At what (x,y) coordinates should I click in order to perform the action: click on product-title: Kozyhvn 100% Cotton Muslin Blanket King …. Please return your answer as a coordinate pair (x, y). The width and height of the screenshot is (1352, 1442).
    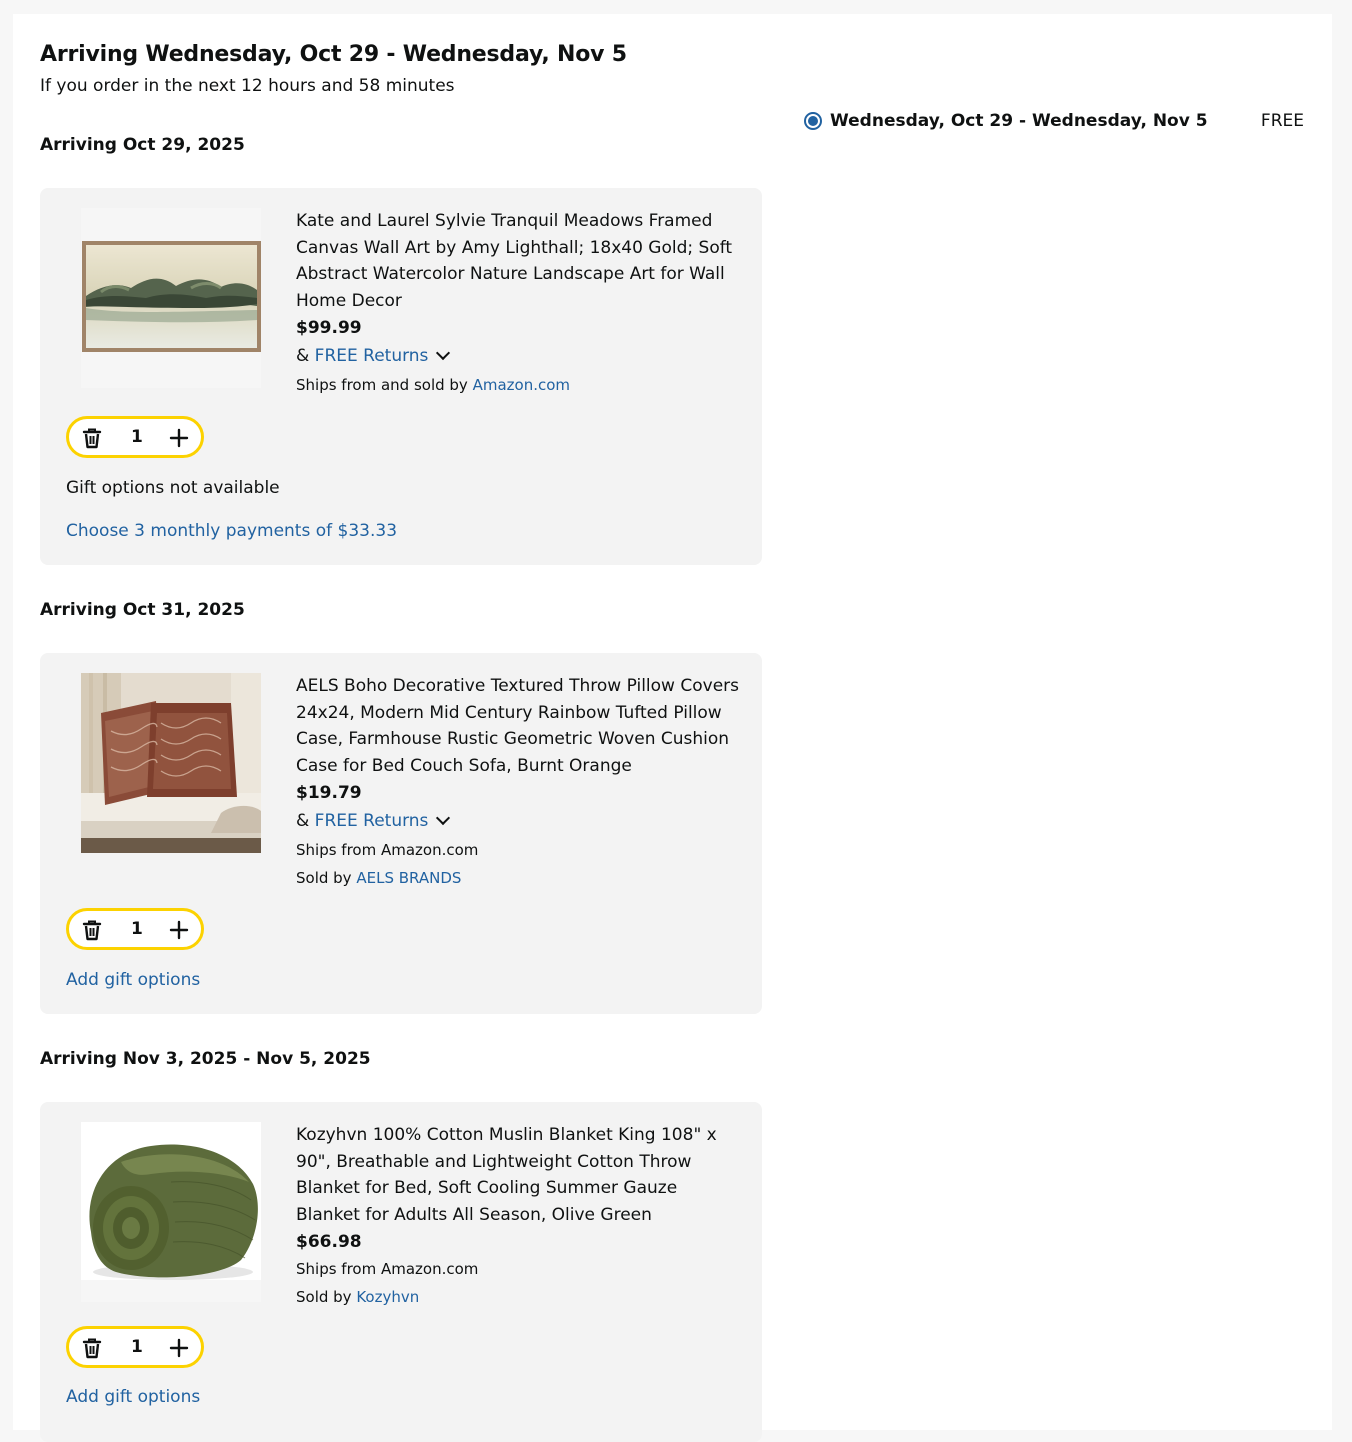
    Looking at the image, I should click on (519, 1175).